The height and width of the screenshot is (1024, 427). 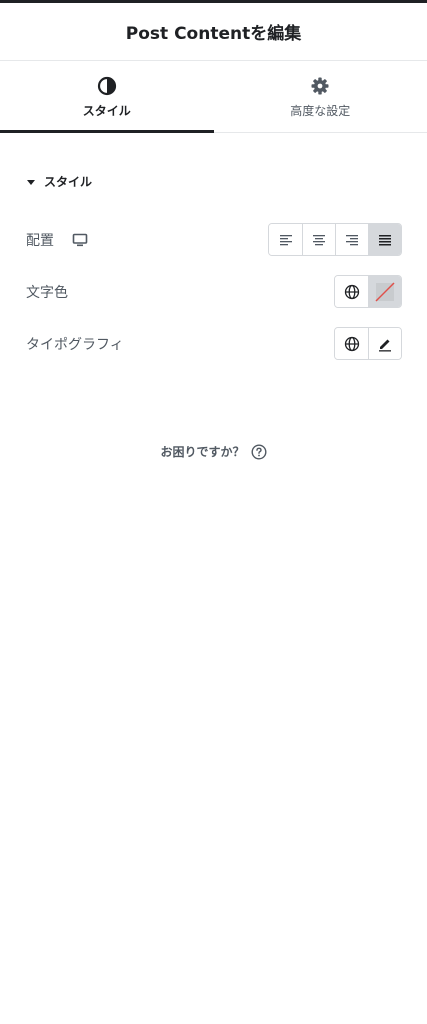 I want to click on alignment-label: 配置, so click(x=40, y=240).